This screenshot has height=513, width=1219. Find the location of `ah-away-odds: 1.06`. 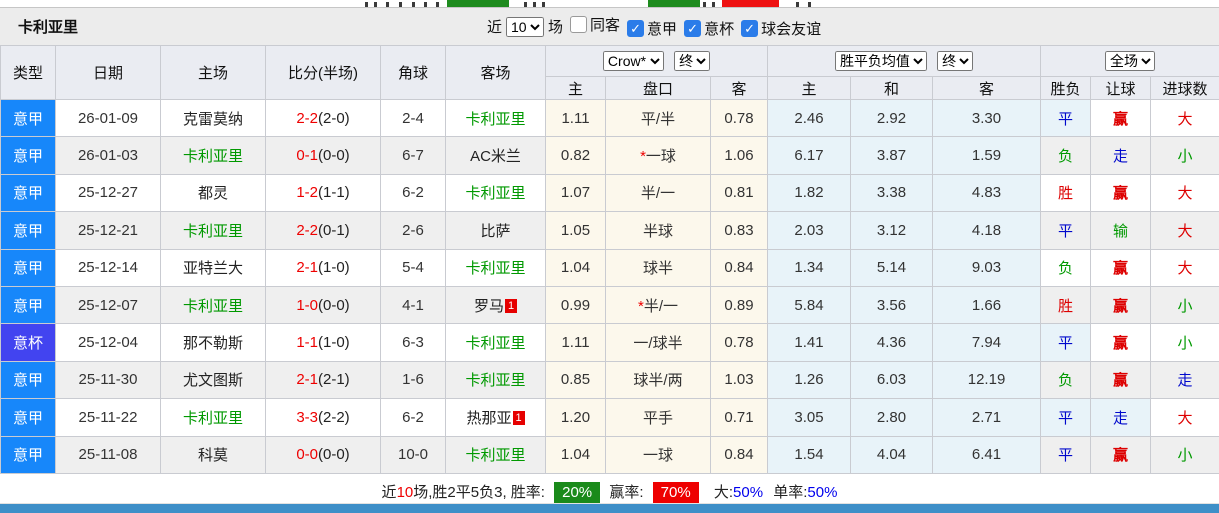

ah-away-odds: 1.06 is located at coordinates (739, 155).